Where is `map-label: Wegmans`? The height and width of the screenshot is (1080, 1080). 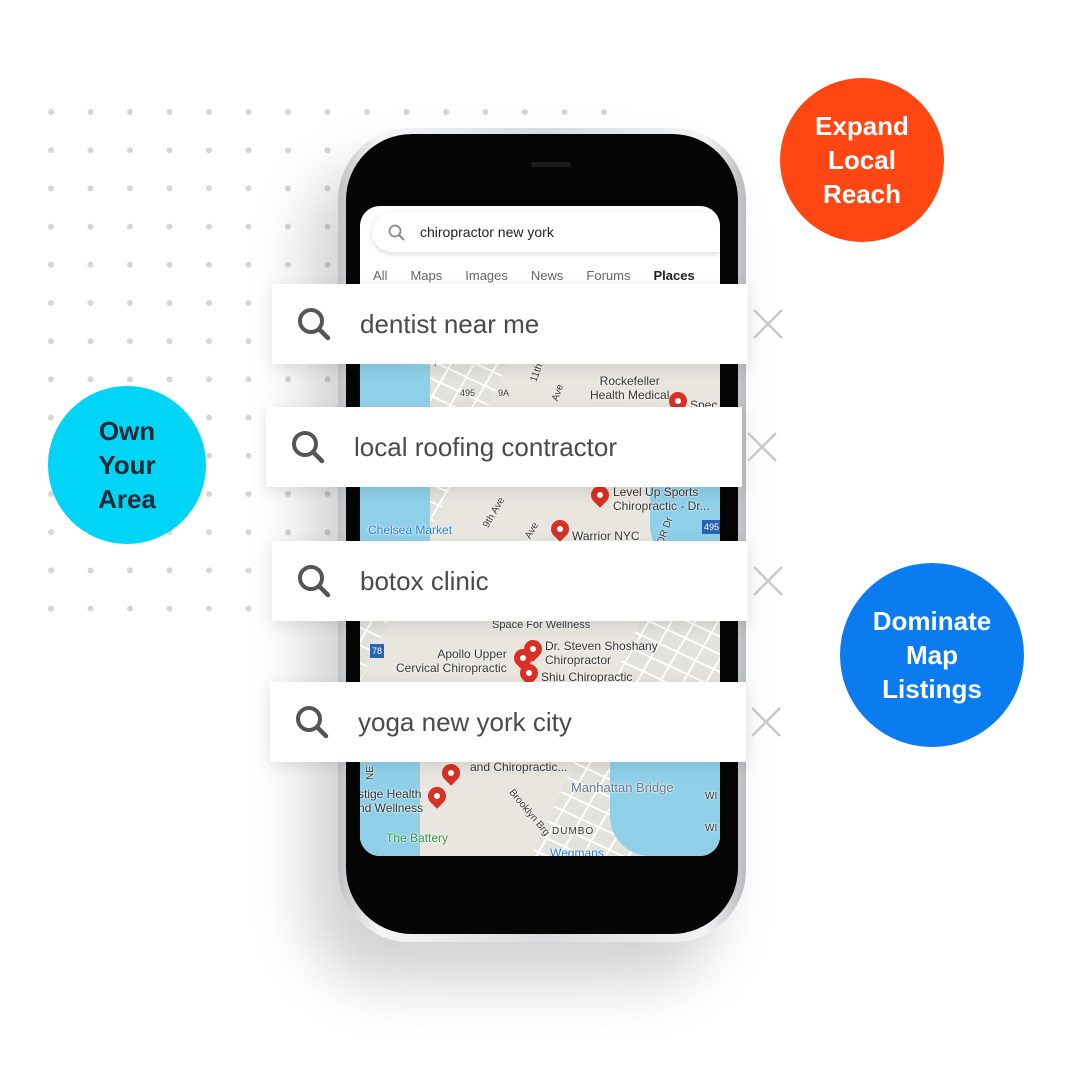 map-label: Wegmans is located at coordinates (577, 851).